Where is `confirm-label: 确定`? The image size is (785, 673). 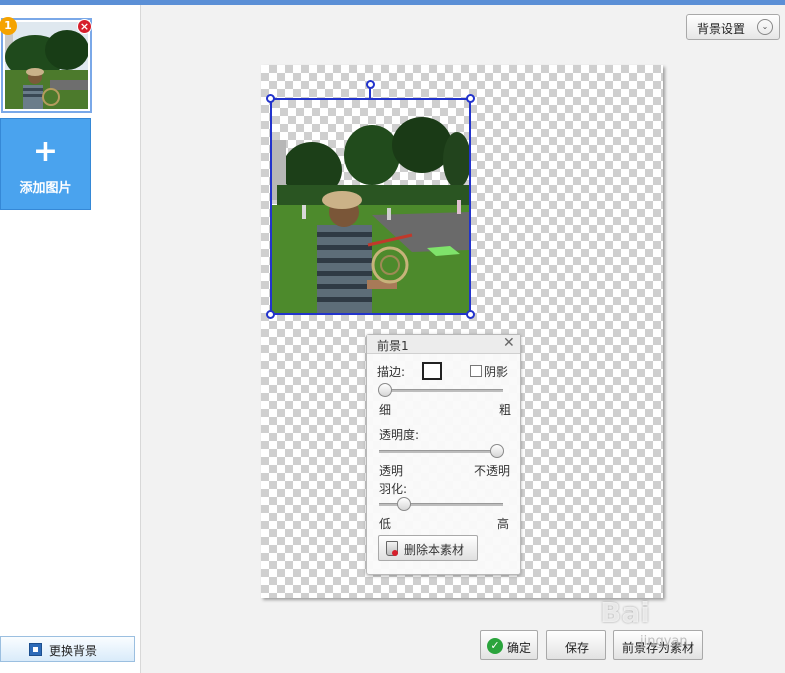
confirm-label: 确定 is located at coordinates (519, 648).